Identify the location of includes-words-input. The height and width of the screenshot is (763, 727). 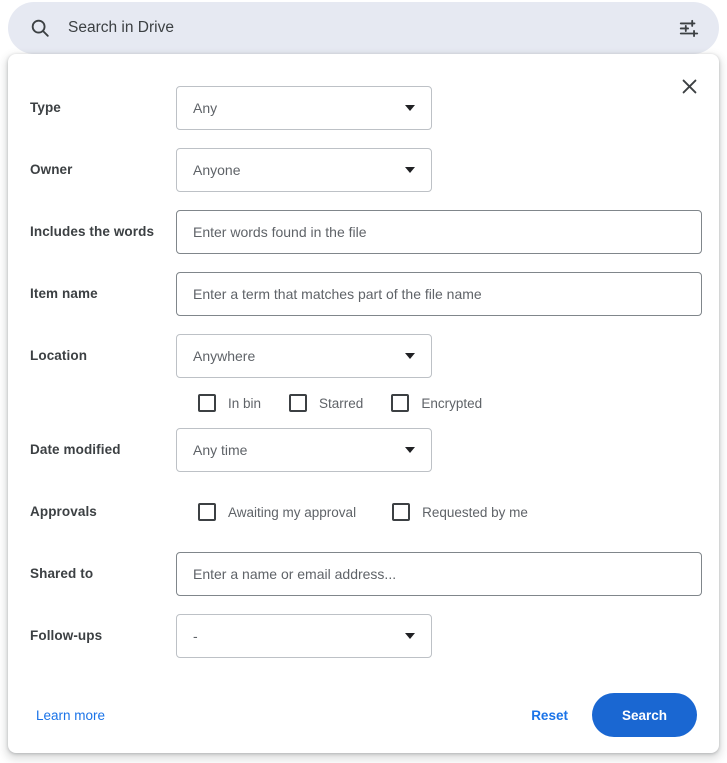
(439, 232).